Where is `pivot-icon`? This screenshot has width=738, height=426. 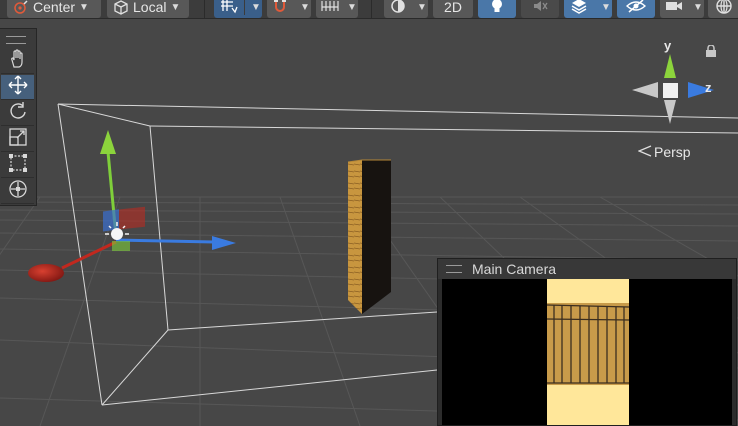
pivot-icon is located at coordinates (21, 7).